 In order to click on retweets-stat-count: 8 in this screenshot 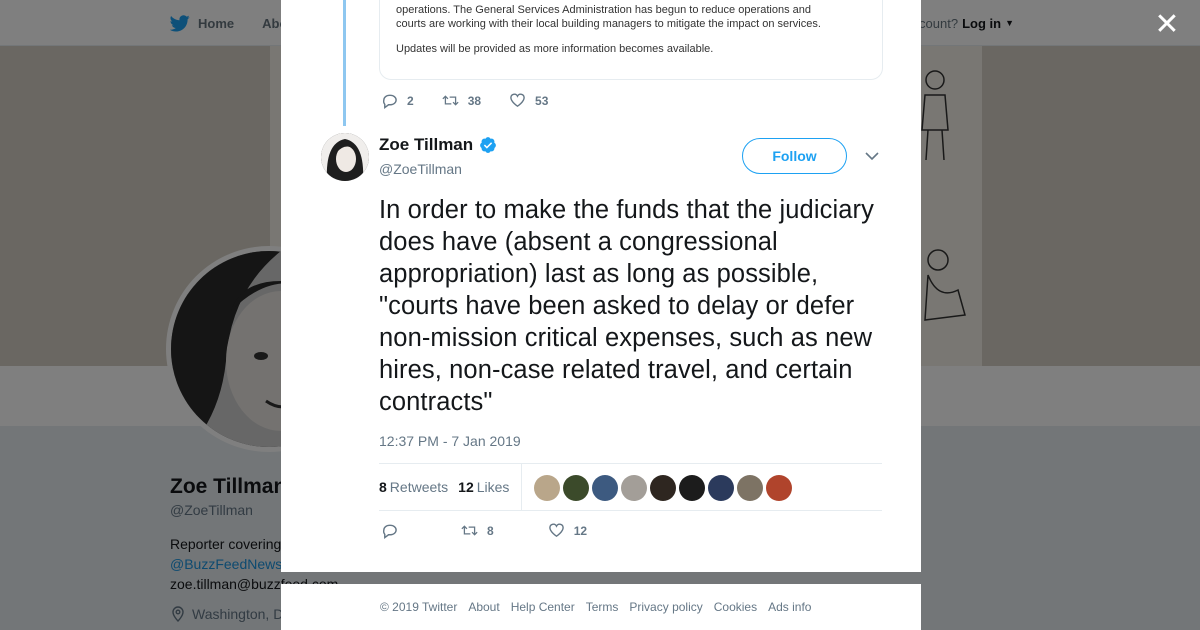, I will do `click(383, 487)`.